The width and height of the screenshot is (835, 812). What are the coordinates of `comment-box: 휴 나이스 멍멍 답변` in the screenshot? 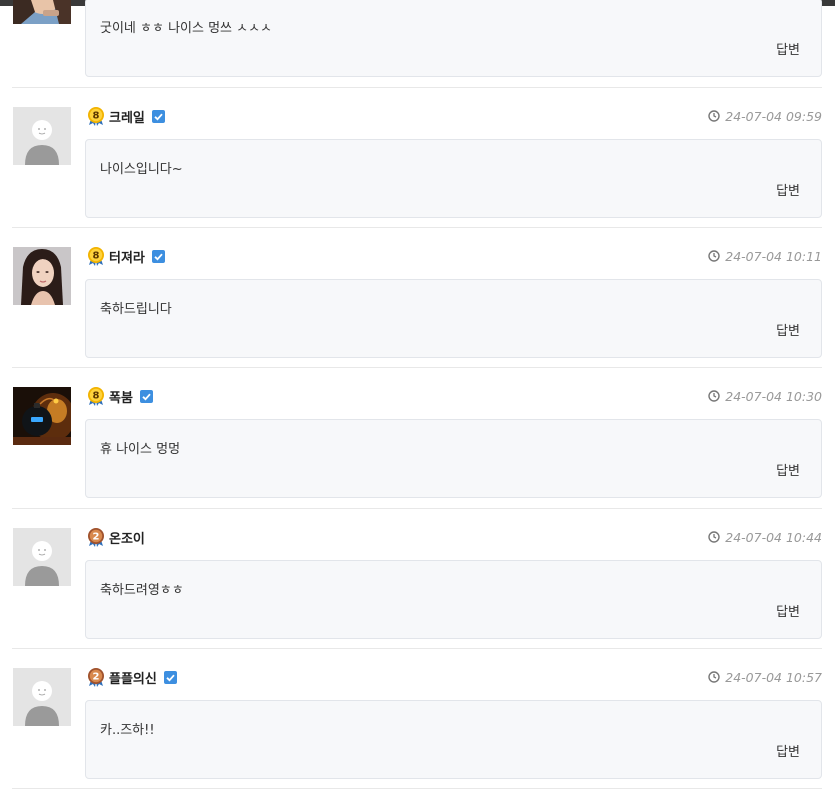 It's located at (453, 458).